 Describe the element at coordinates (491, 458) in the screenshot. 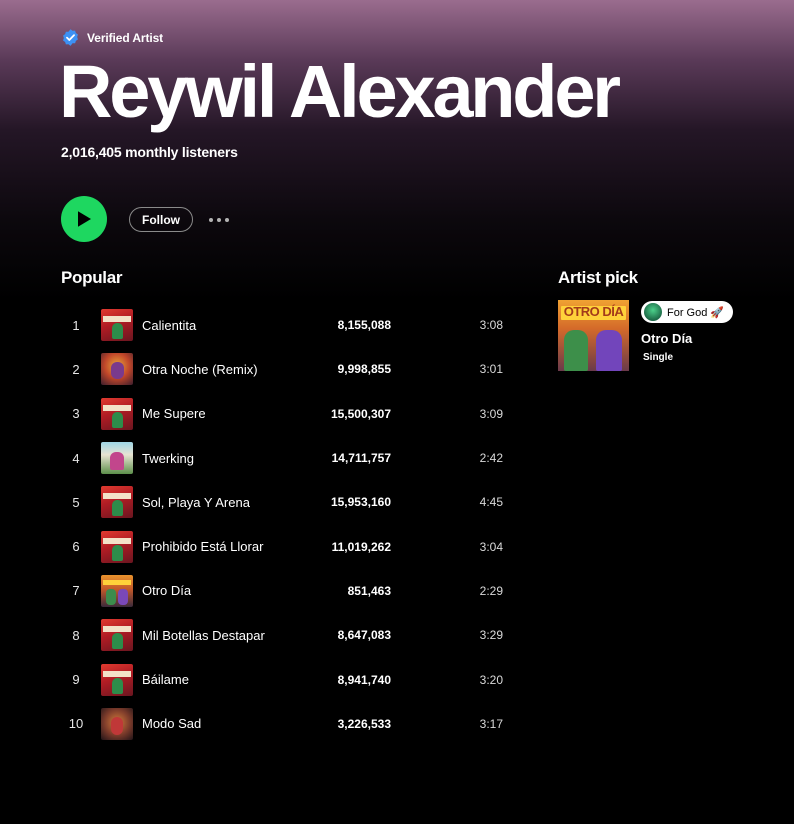

I see `track-duration: 2:42` at that location.